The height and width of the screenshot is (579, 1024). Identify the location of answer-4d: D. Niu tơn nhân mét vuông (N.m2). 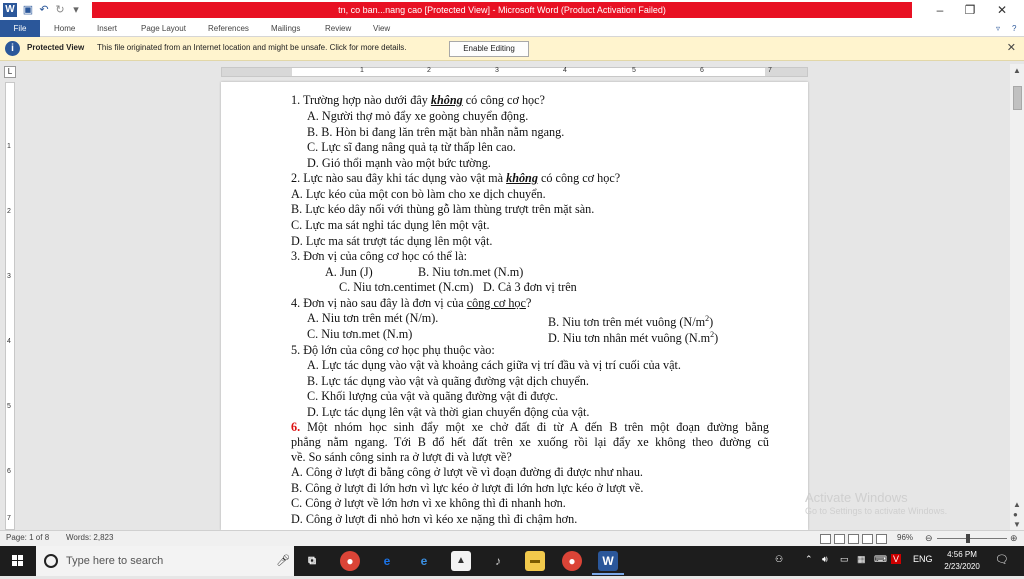
(633, 338).